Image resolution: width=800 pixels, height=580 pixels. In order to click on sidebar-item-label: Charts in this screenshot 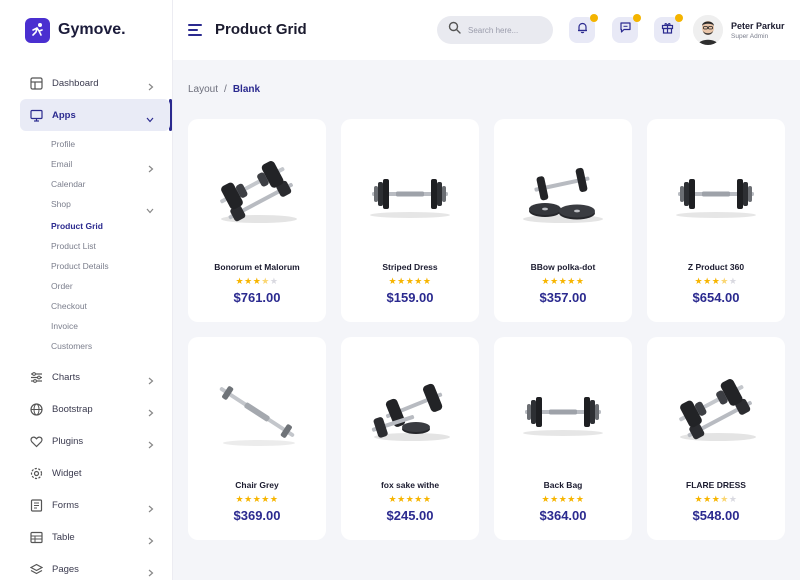, I will do `click(66, 377)`.